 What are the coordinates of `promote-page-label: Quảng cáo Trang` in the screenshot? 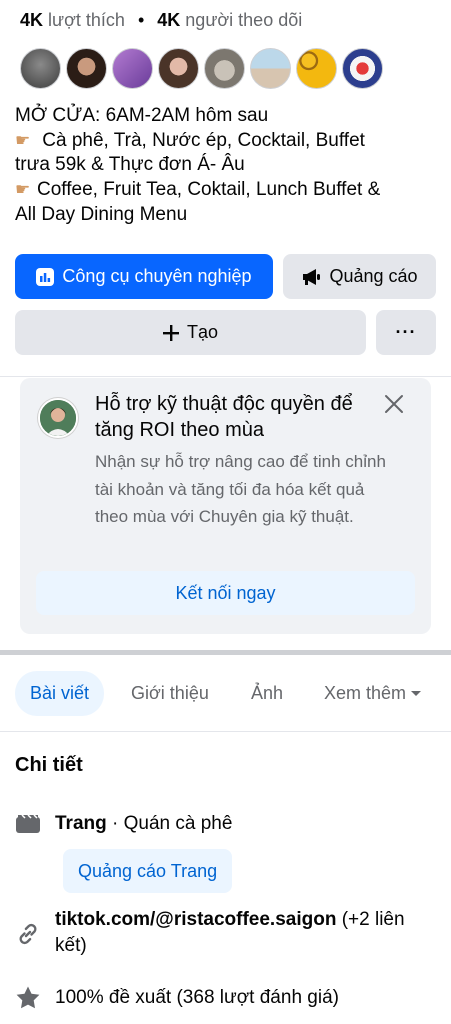 It's located at (148, 870).